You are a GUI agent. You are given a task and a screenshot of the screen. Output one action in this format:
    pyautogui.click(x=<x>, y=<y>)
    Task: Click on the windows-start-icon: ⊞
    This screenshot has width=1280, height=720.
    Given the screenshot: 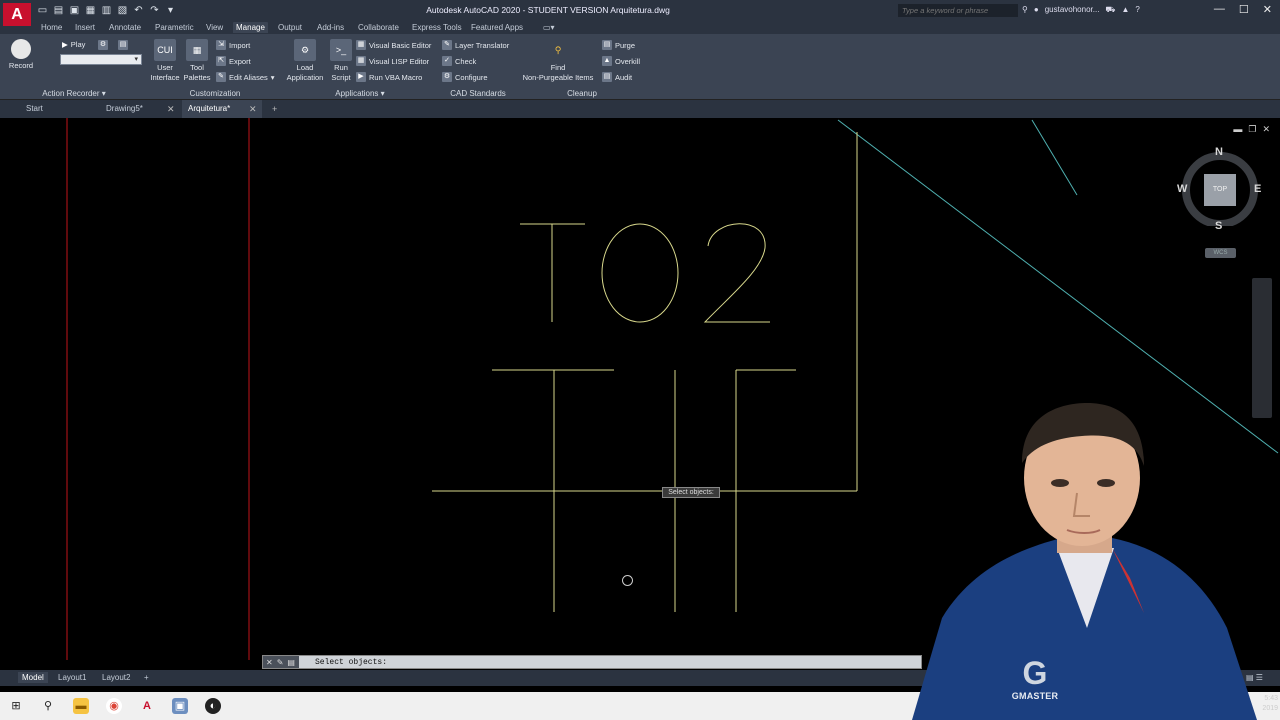 What is the action you would take?
    pyautogui.click(x=16, y=706)
    